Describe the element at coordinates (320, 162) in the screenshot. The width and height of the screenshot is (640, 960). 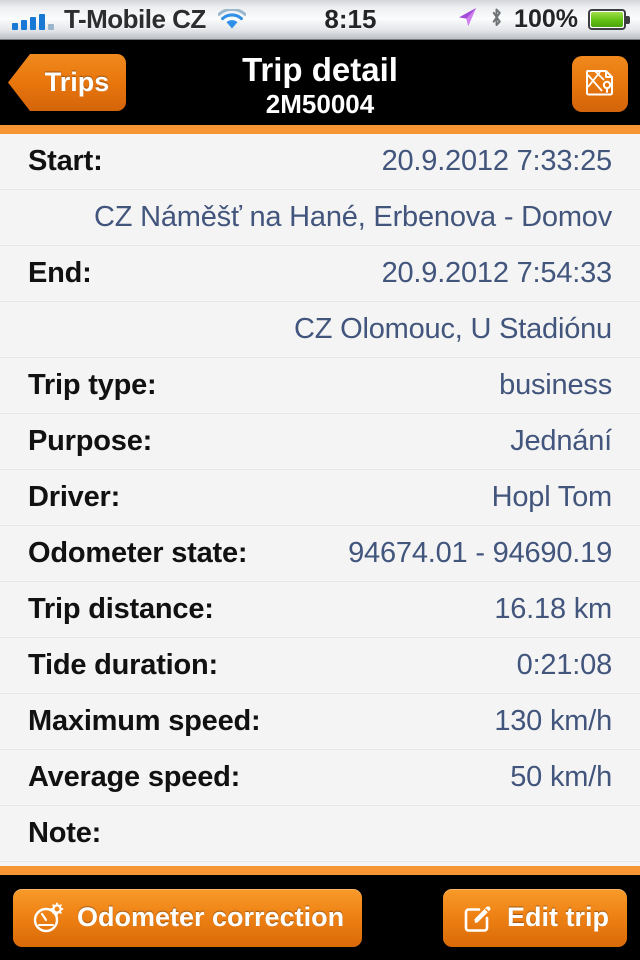
I see `table-row: Start: 20.9.2012 7:33:25` at that location.